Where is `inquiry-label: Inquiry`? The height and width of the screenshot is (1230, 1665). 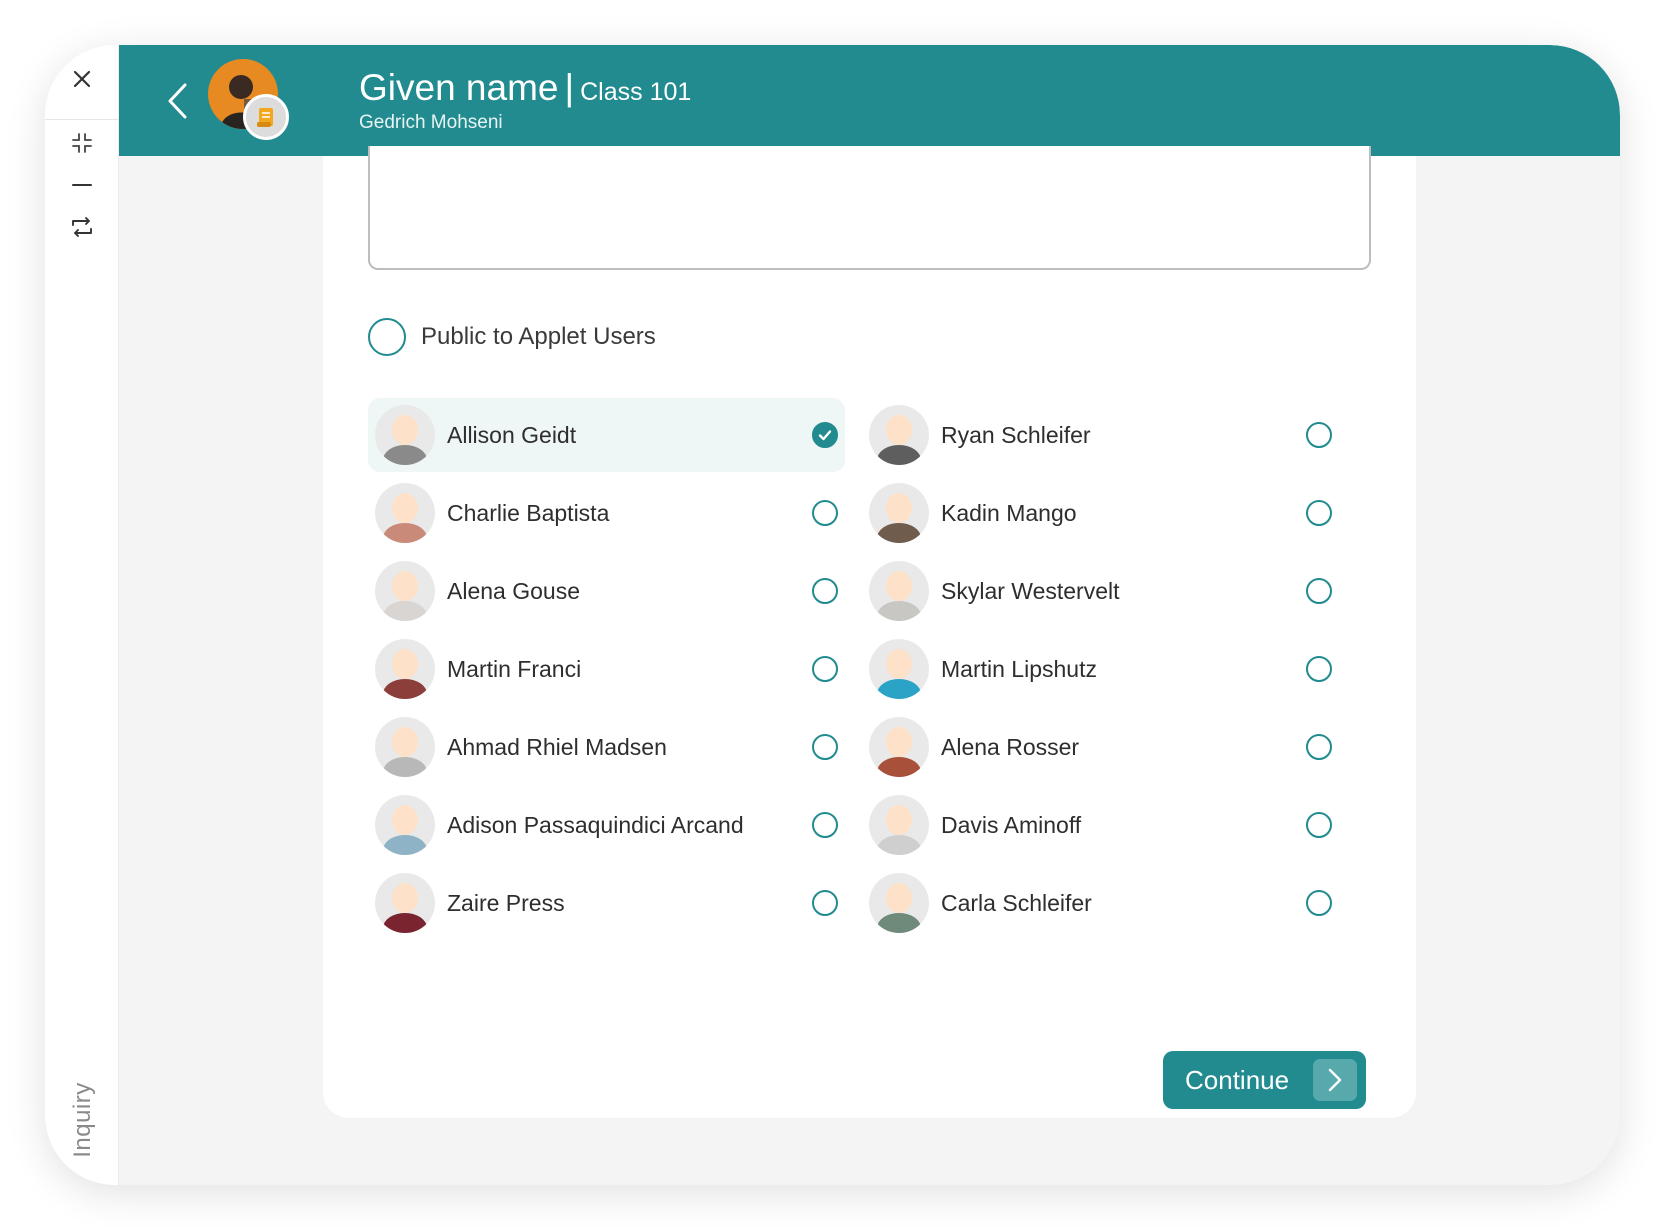
inquiry-label: Inquiry is located at coordinates (83, 1120).